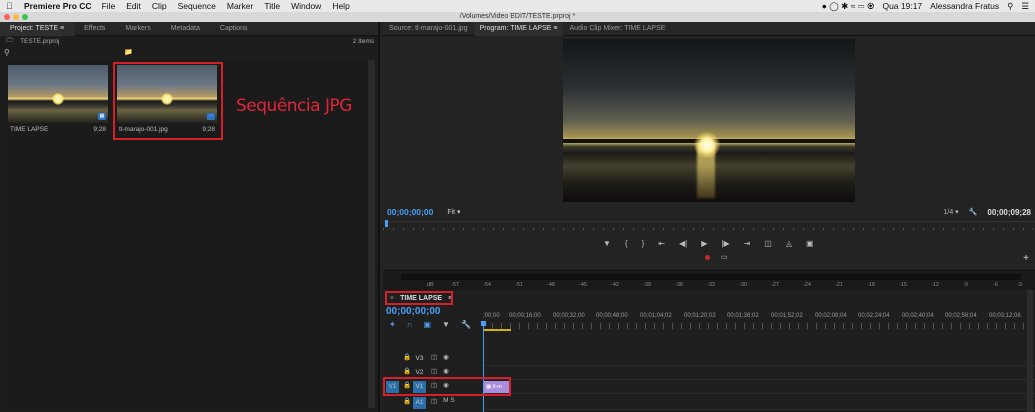  What do you see at coordinates (647, 285) in the screenshot?
I see `meter-label: -39` at bounding box center [647, 285].